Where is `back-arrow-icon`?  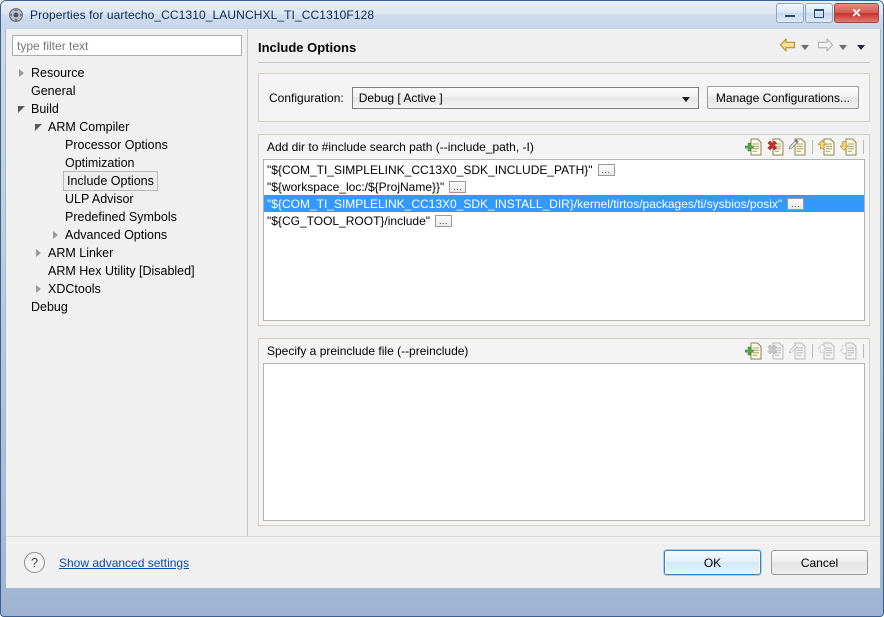
back-arrow-icon is located at coordinates (787, 47).